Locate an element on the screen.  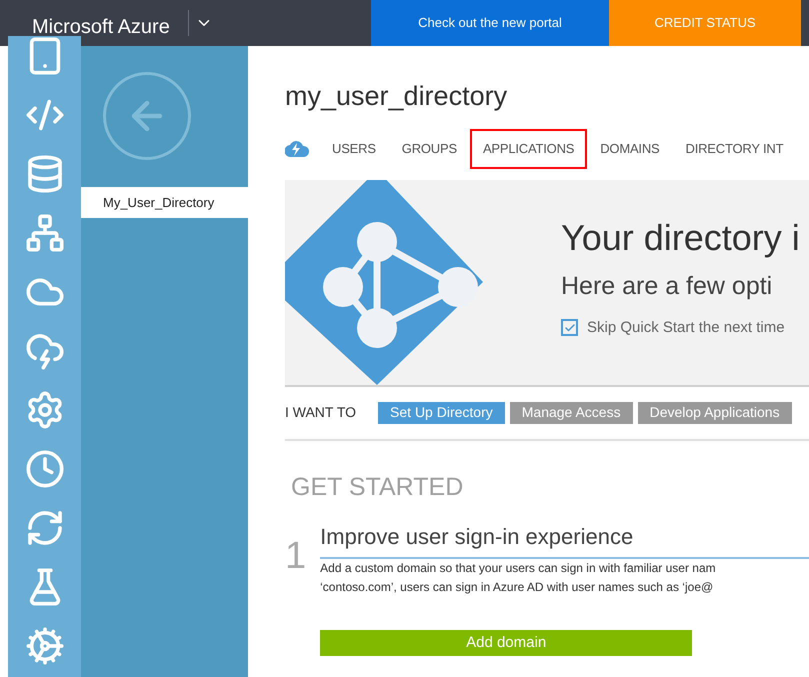
app-title: Microsoft Azure is located at coordinates (101, 27).